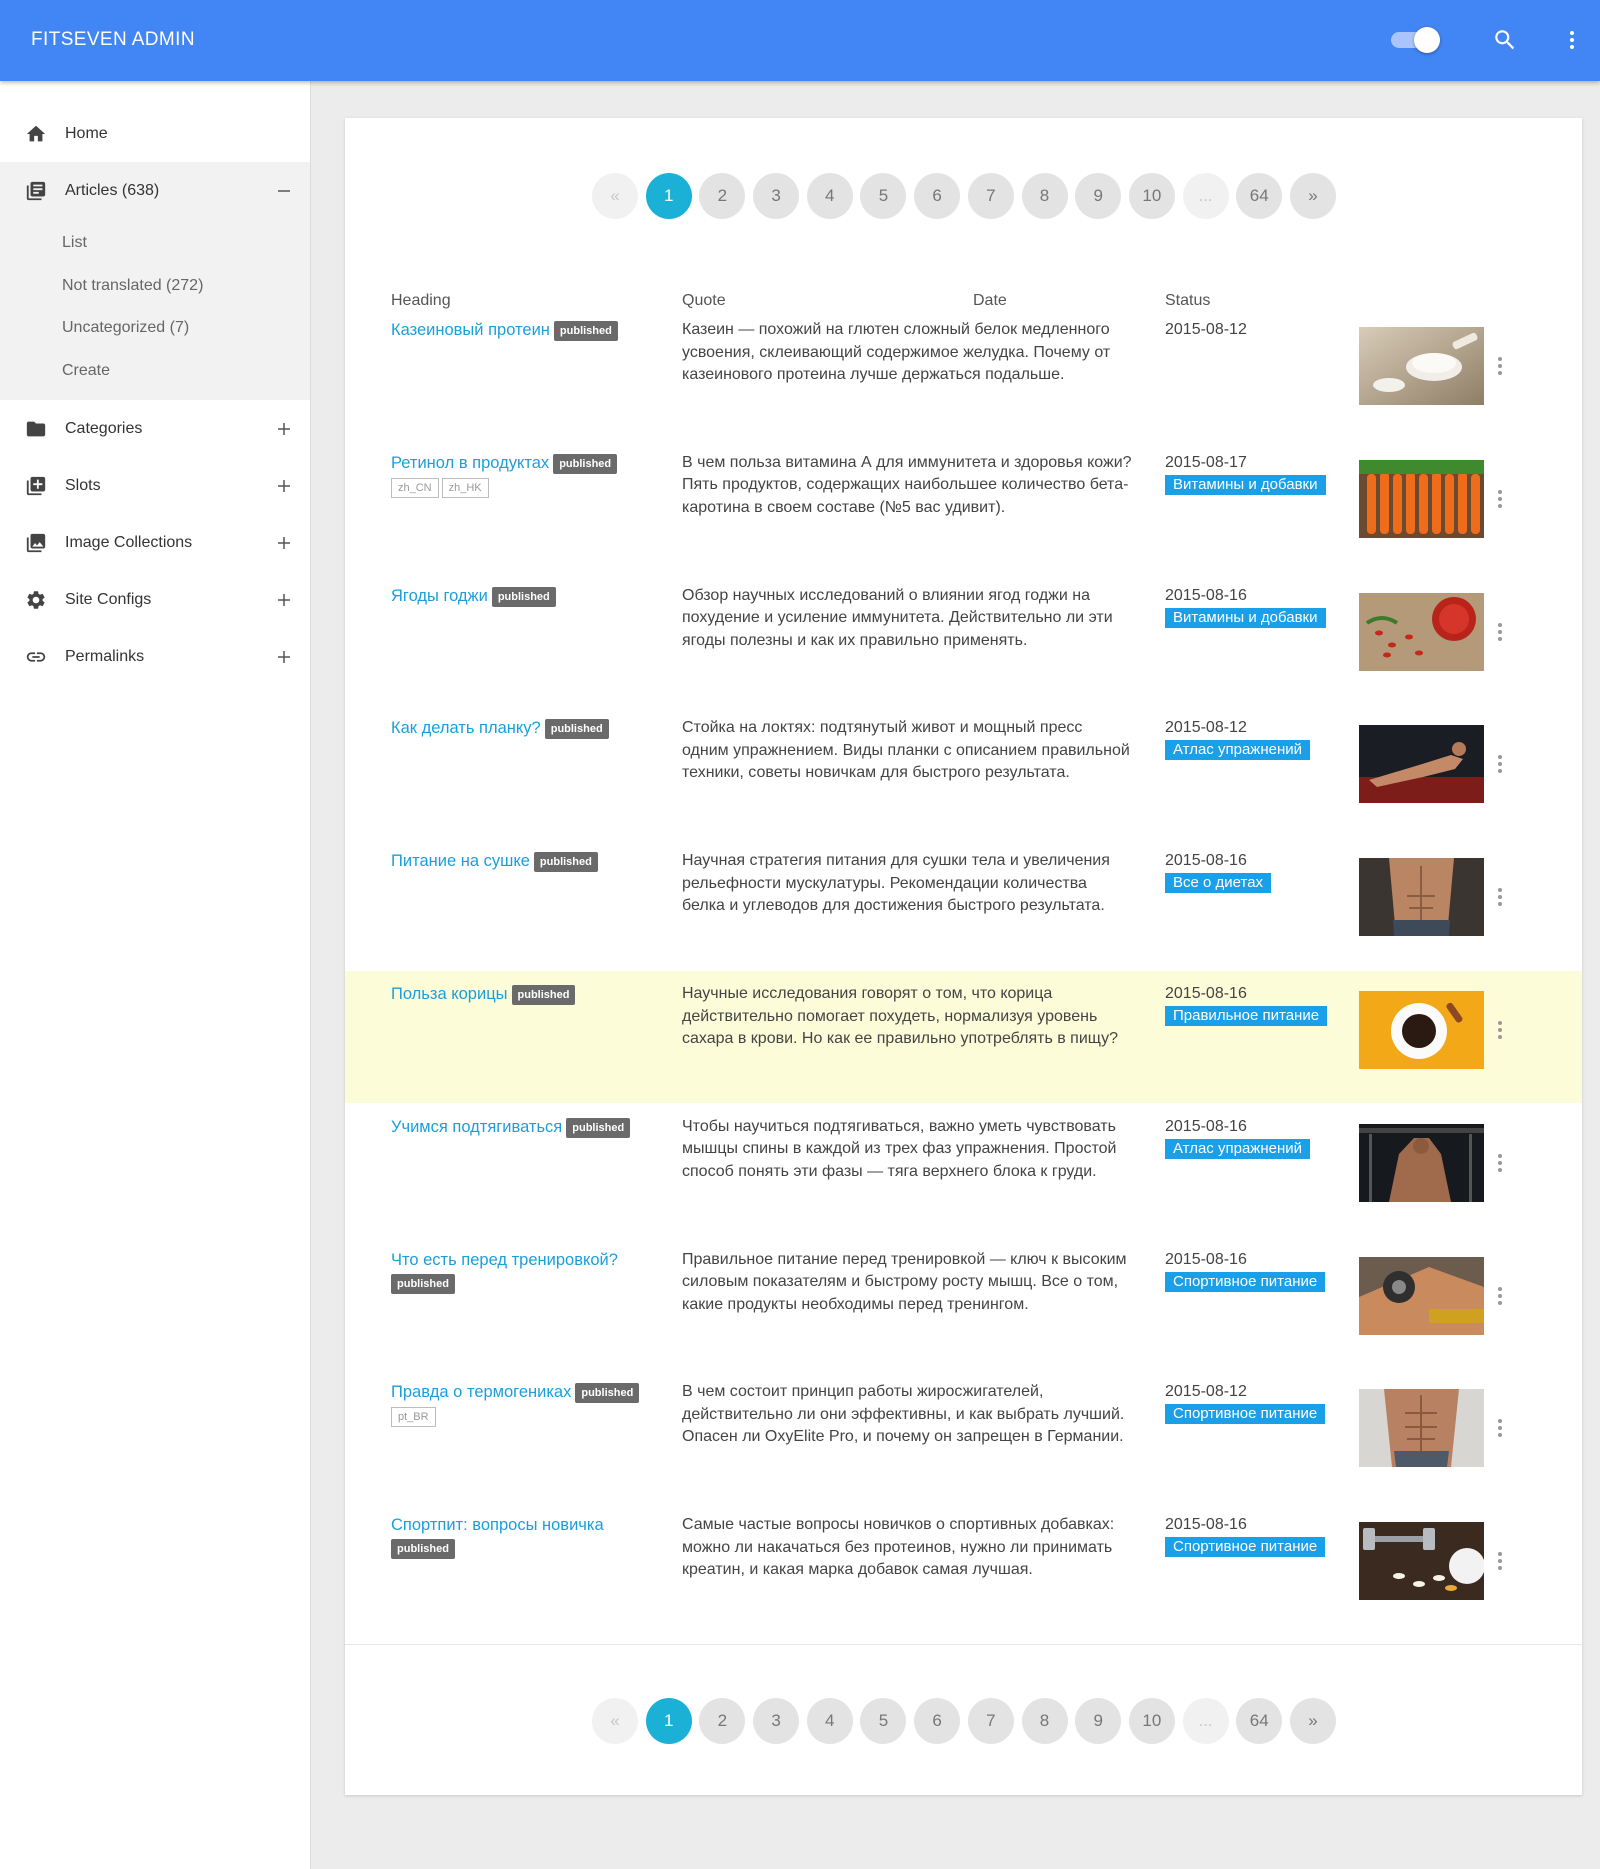  What do you see at coordinates (155, 133) in the screenshot?
I see `sidebar-item-home: Home` at bounding box center [155, 133].